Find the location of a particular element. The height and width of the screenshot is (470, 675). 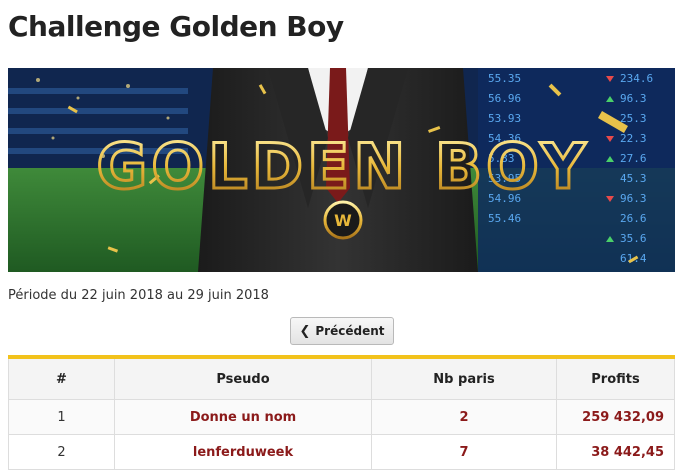

ticker-right-4: 27.6 is located at coordinates (633, 158).